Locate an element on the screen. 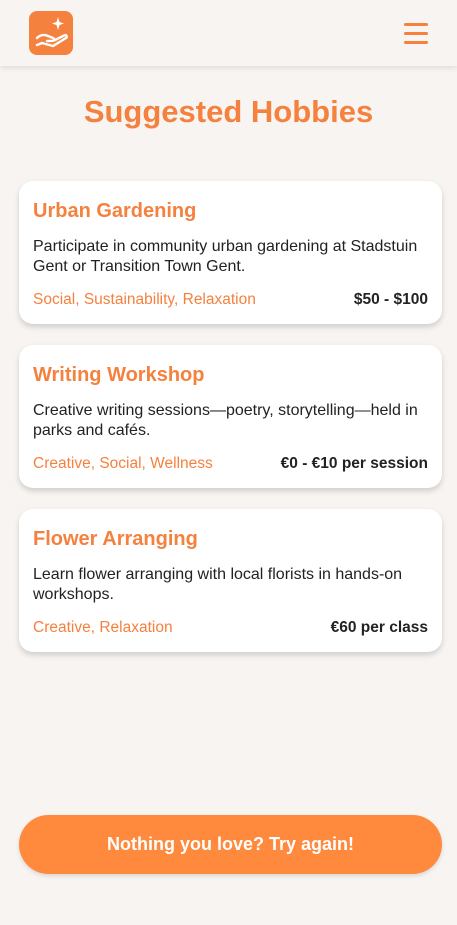 The image size is (457, 925). page-title: Suggested Hobbies is located at coordinates (228, 111).